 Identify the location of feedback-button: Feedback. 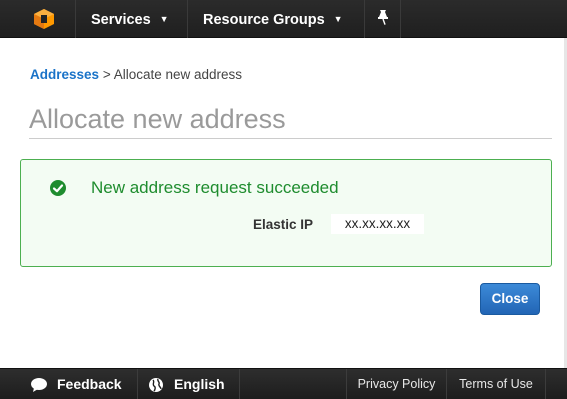
(79, 384).